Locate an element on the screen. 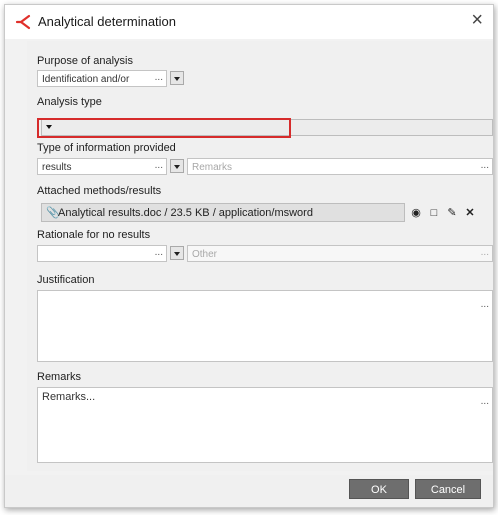  app-logo-icon is located at coordinates (23, 22).